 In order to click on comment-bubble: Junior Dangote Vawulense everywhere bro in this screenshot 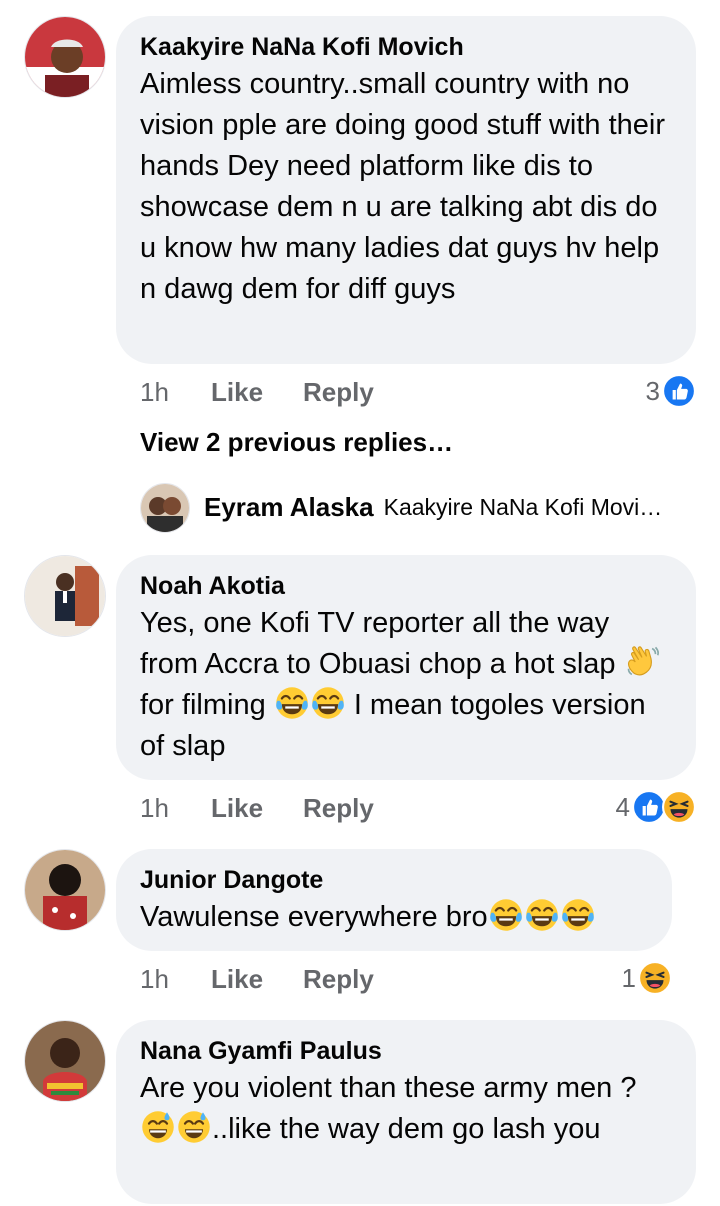, I will do `click(394, 900)`.